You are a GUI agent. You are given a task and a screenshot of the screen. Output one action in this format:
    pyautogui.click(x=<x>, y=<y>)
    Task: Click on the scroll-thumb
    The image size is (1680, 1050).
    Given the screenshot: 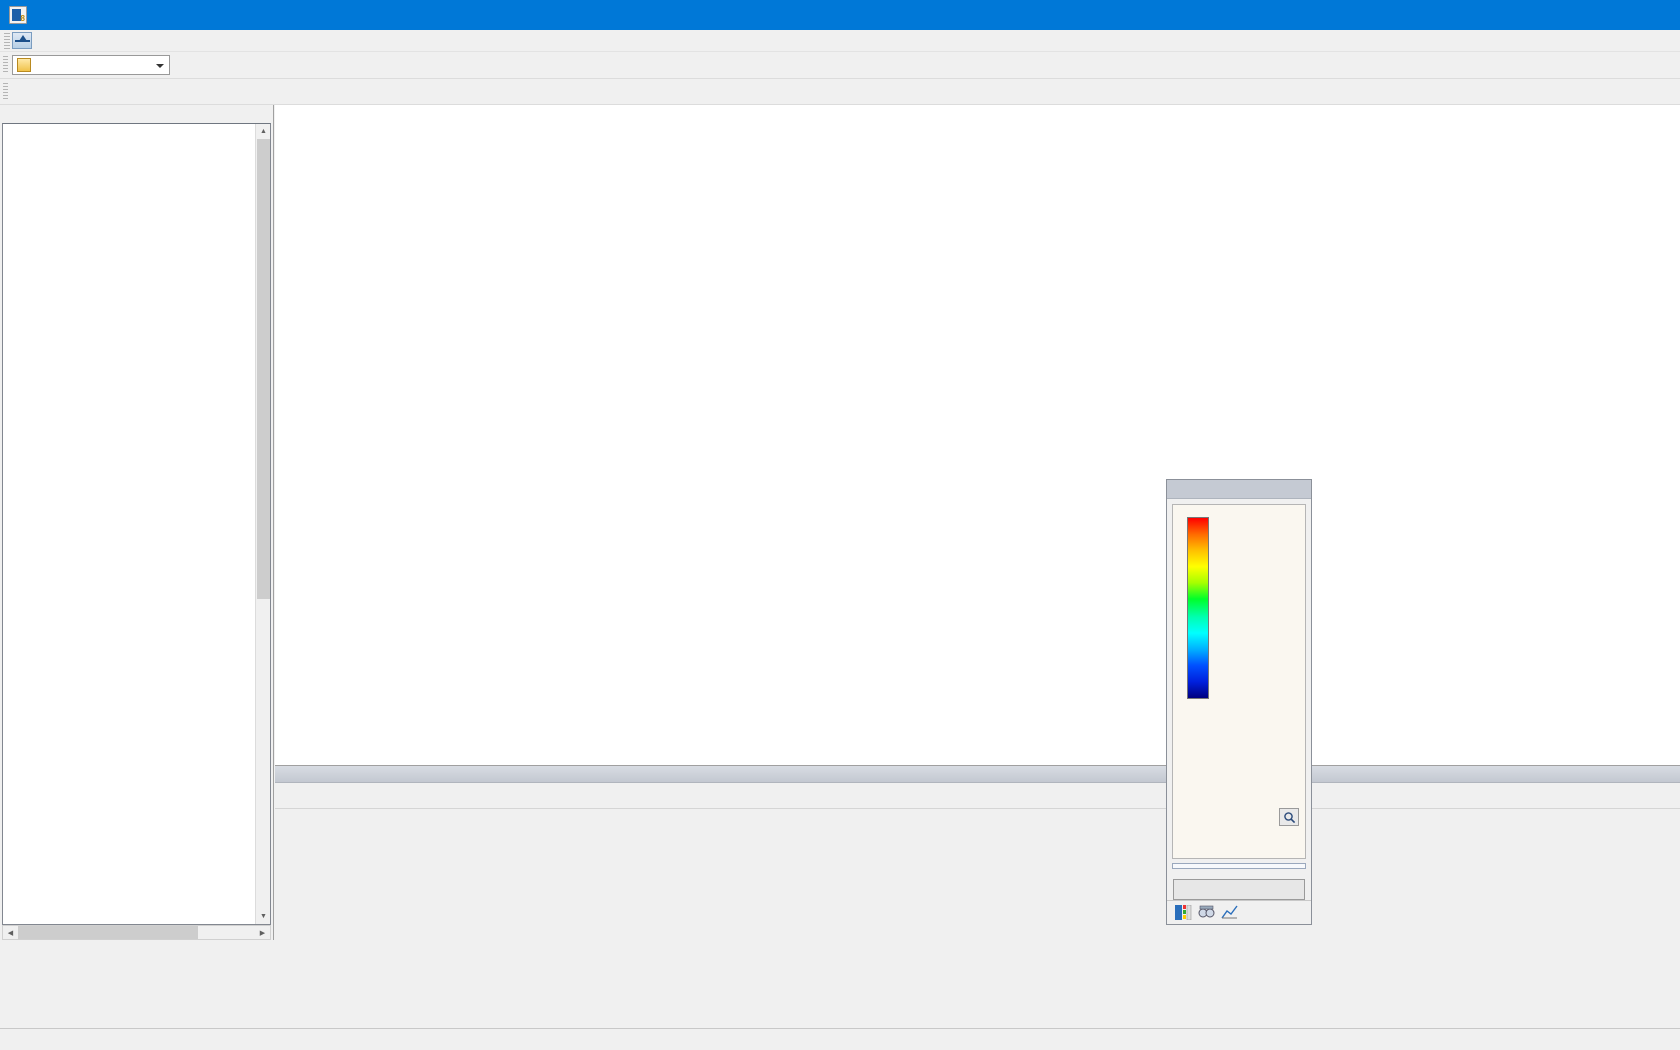 What is the action you would take?
    pyautogui.click(x=263, y=369)
    